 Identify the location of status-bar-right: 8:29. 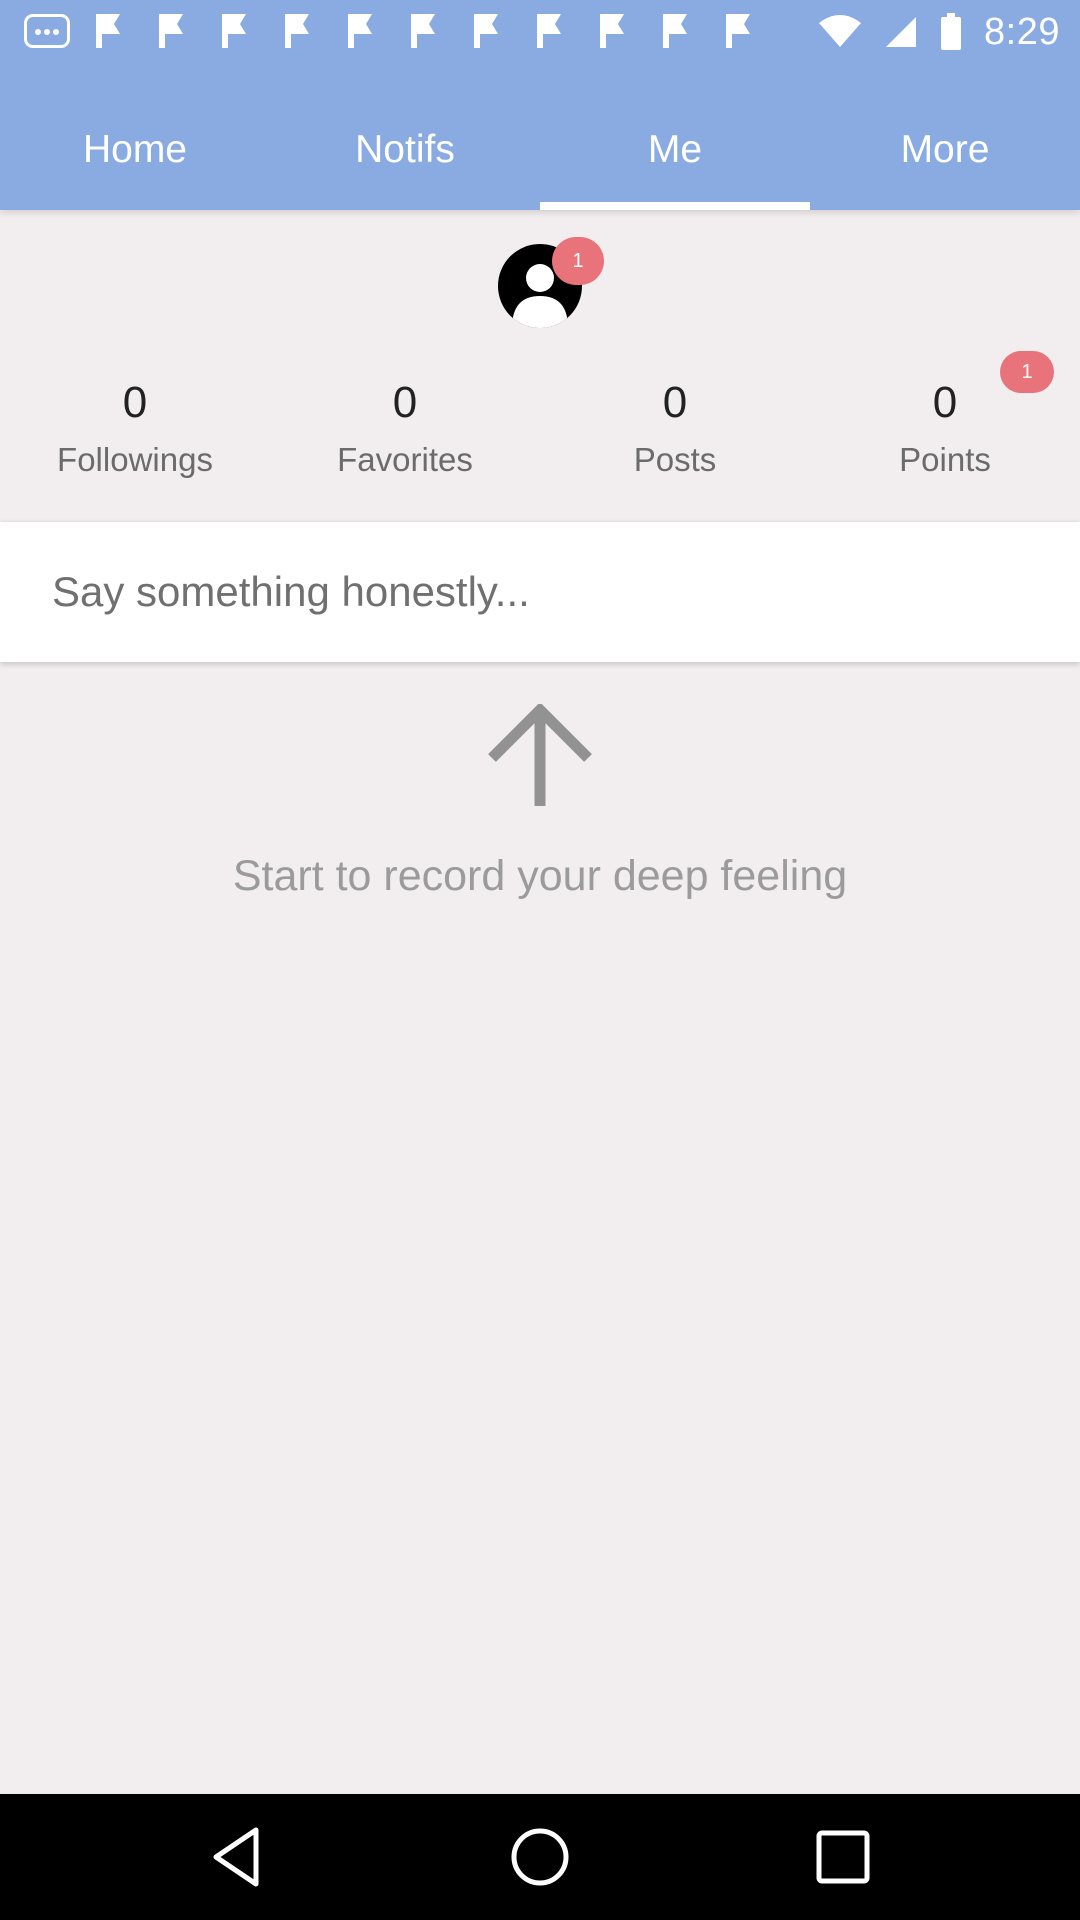
(939, 32).